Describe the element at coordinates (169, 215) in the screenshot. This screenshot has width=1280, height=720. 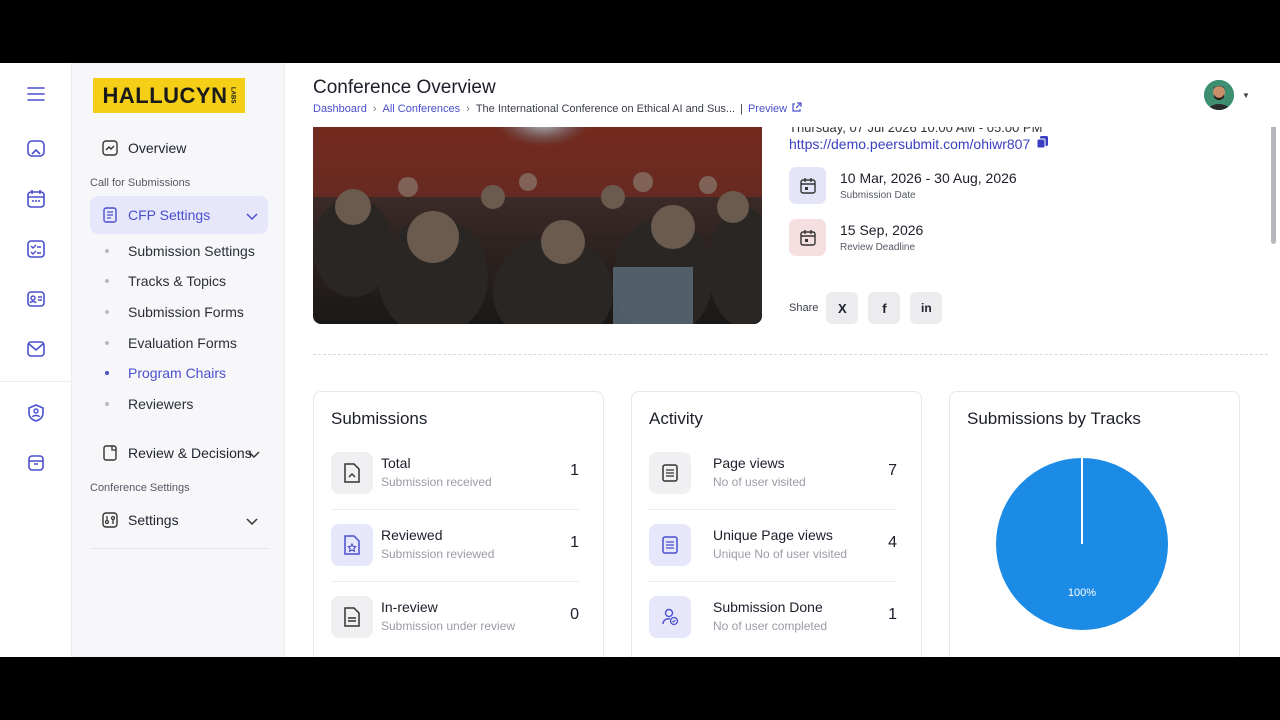
I see `sidebar-item-label: CFP Settings` at that location.